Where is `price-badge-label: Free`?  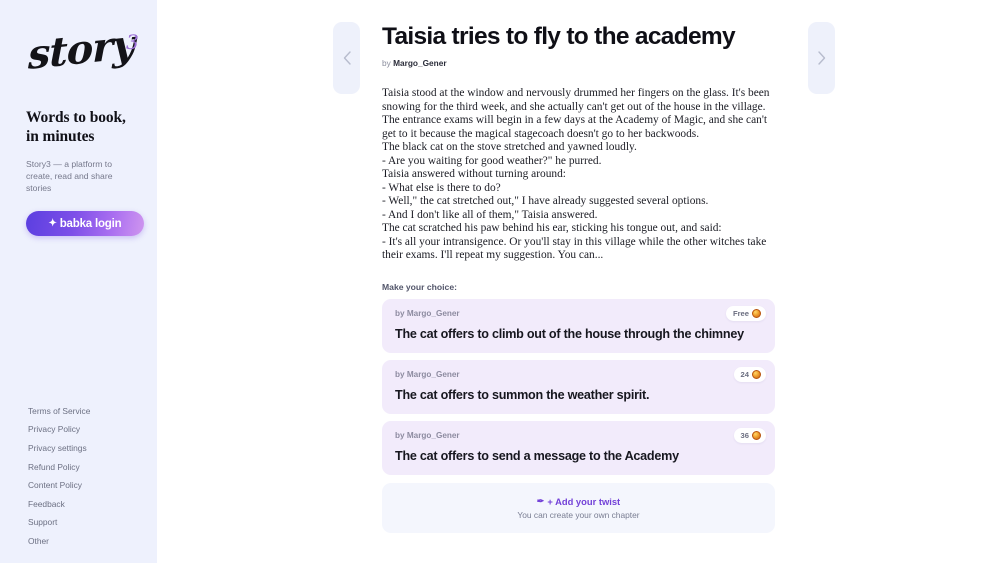
price-badge-label: Free is located at coordinates (740, 313).